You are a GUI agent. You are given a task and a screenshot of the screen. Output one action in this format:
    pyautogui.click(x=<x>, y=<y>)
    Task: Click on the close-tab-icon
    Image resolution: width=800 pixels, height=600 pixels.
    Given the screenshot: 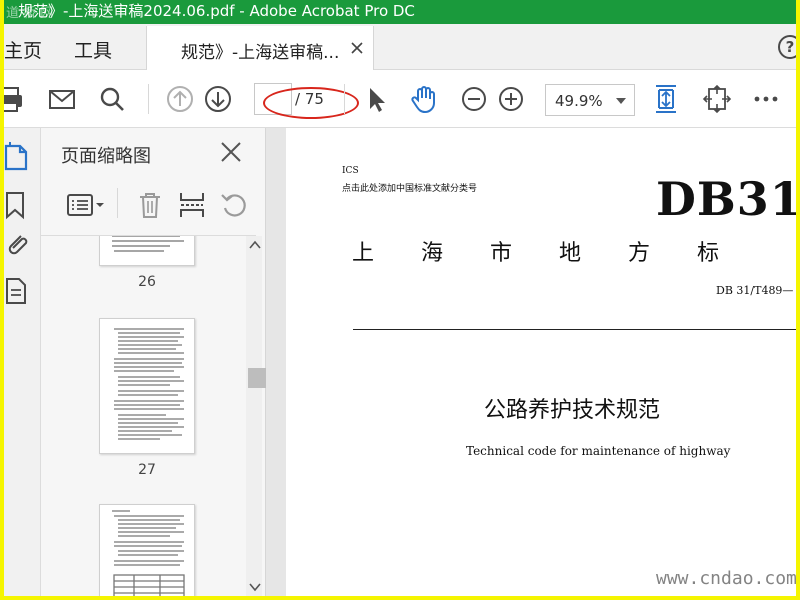 What is the action you would take?
    pyautogui.click(x=357, y=48)
    